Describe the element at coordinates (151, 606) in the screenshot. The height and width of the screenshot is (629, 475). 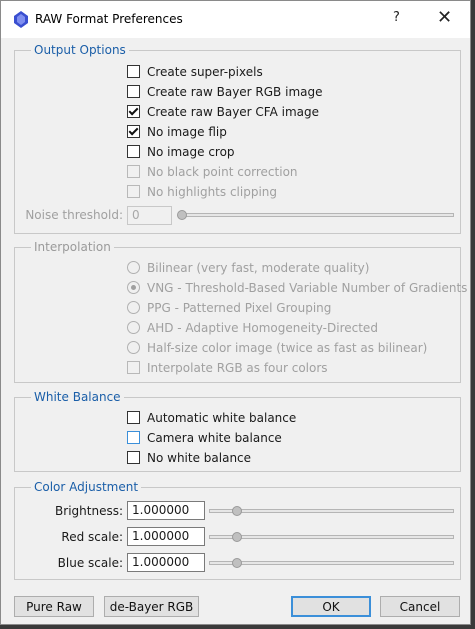
I see `debayer-rgb-button: de-Bayer RGB` at that location.